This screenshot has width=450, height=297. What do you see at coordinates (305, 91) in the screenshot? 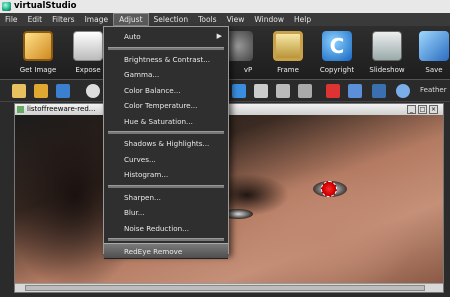
I see `paste-icon` at bounding box center [305, 91].